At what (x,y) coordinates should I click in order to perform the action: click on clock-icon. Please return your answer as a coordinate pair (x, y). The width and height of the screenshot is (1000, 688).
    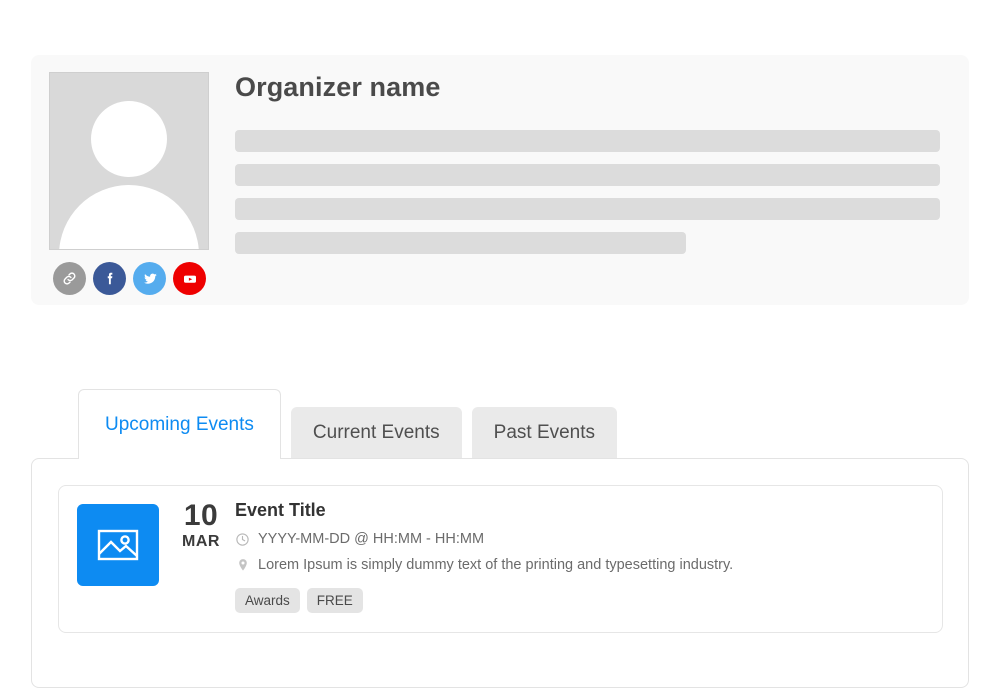
    Looking at the image, I should click on (242, 539).